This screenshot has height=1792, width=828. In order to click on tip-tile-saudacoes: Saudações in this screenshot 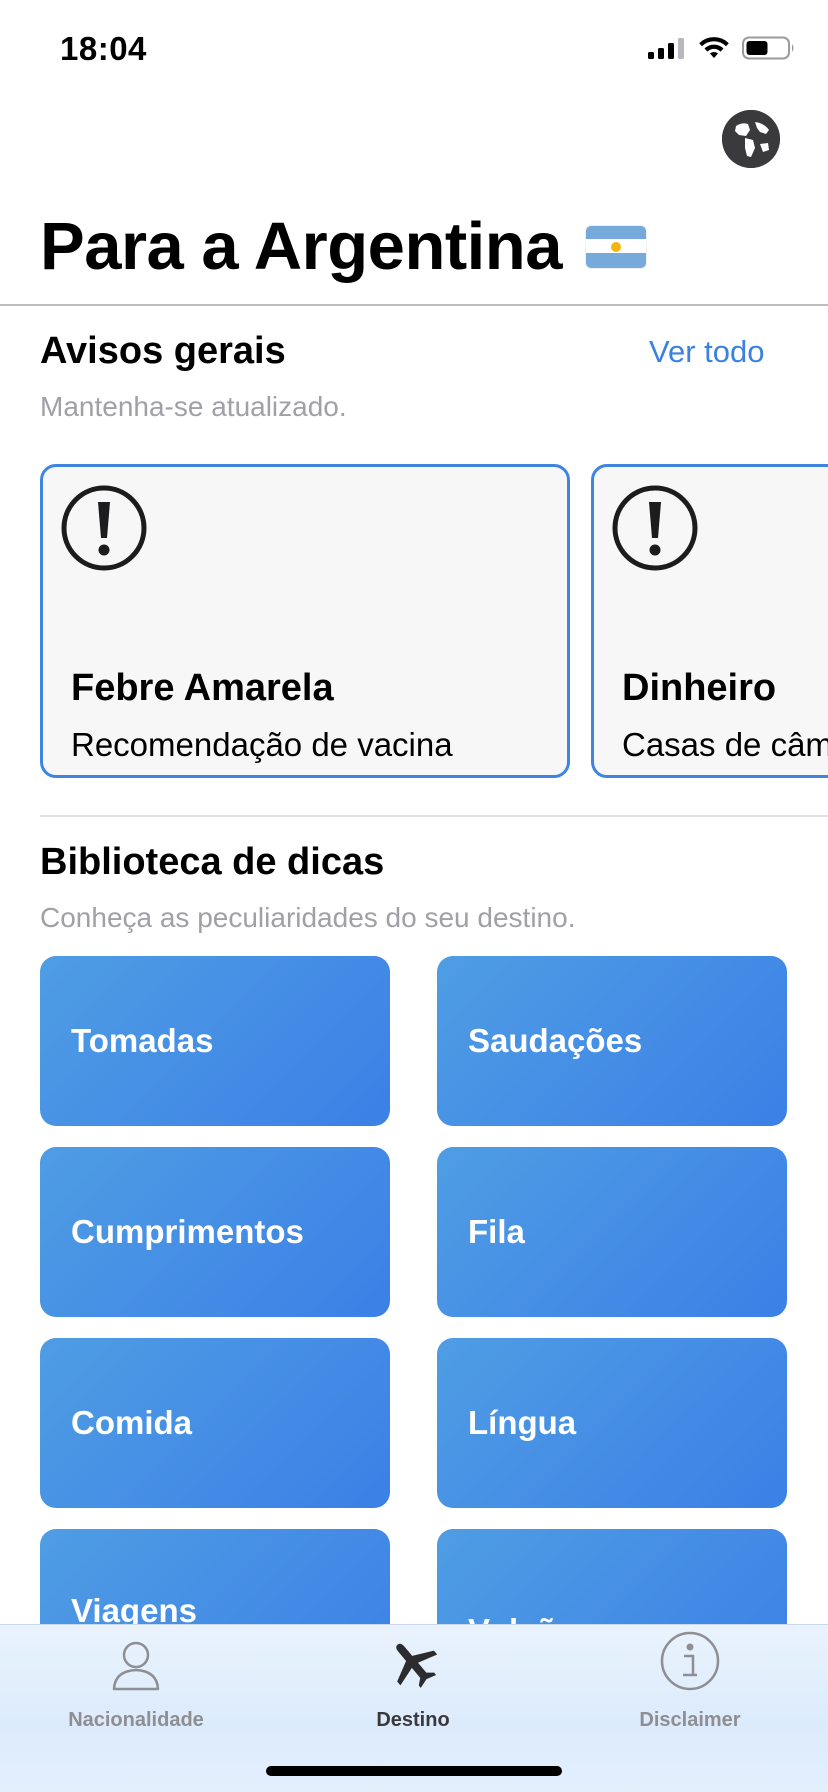, I will do `click(612, 1041)`.